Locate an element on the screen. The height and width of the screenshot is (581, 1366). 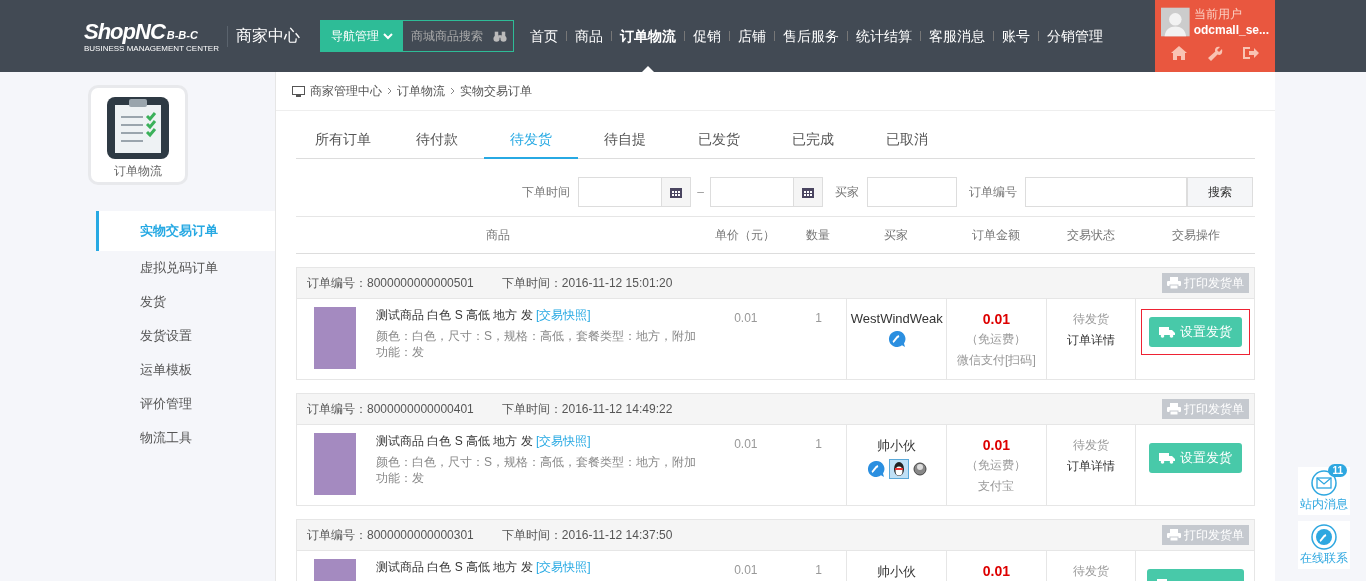
globe-icon is located at coordinates (919, 469).